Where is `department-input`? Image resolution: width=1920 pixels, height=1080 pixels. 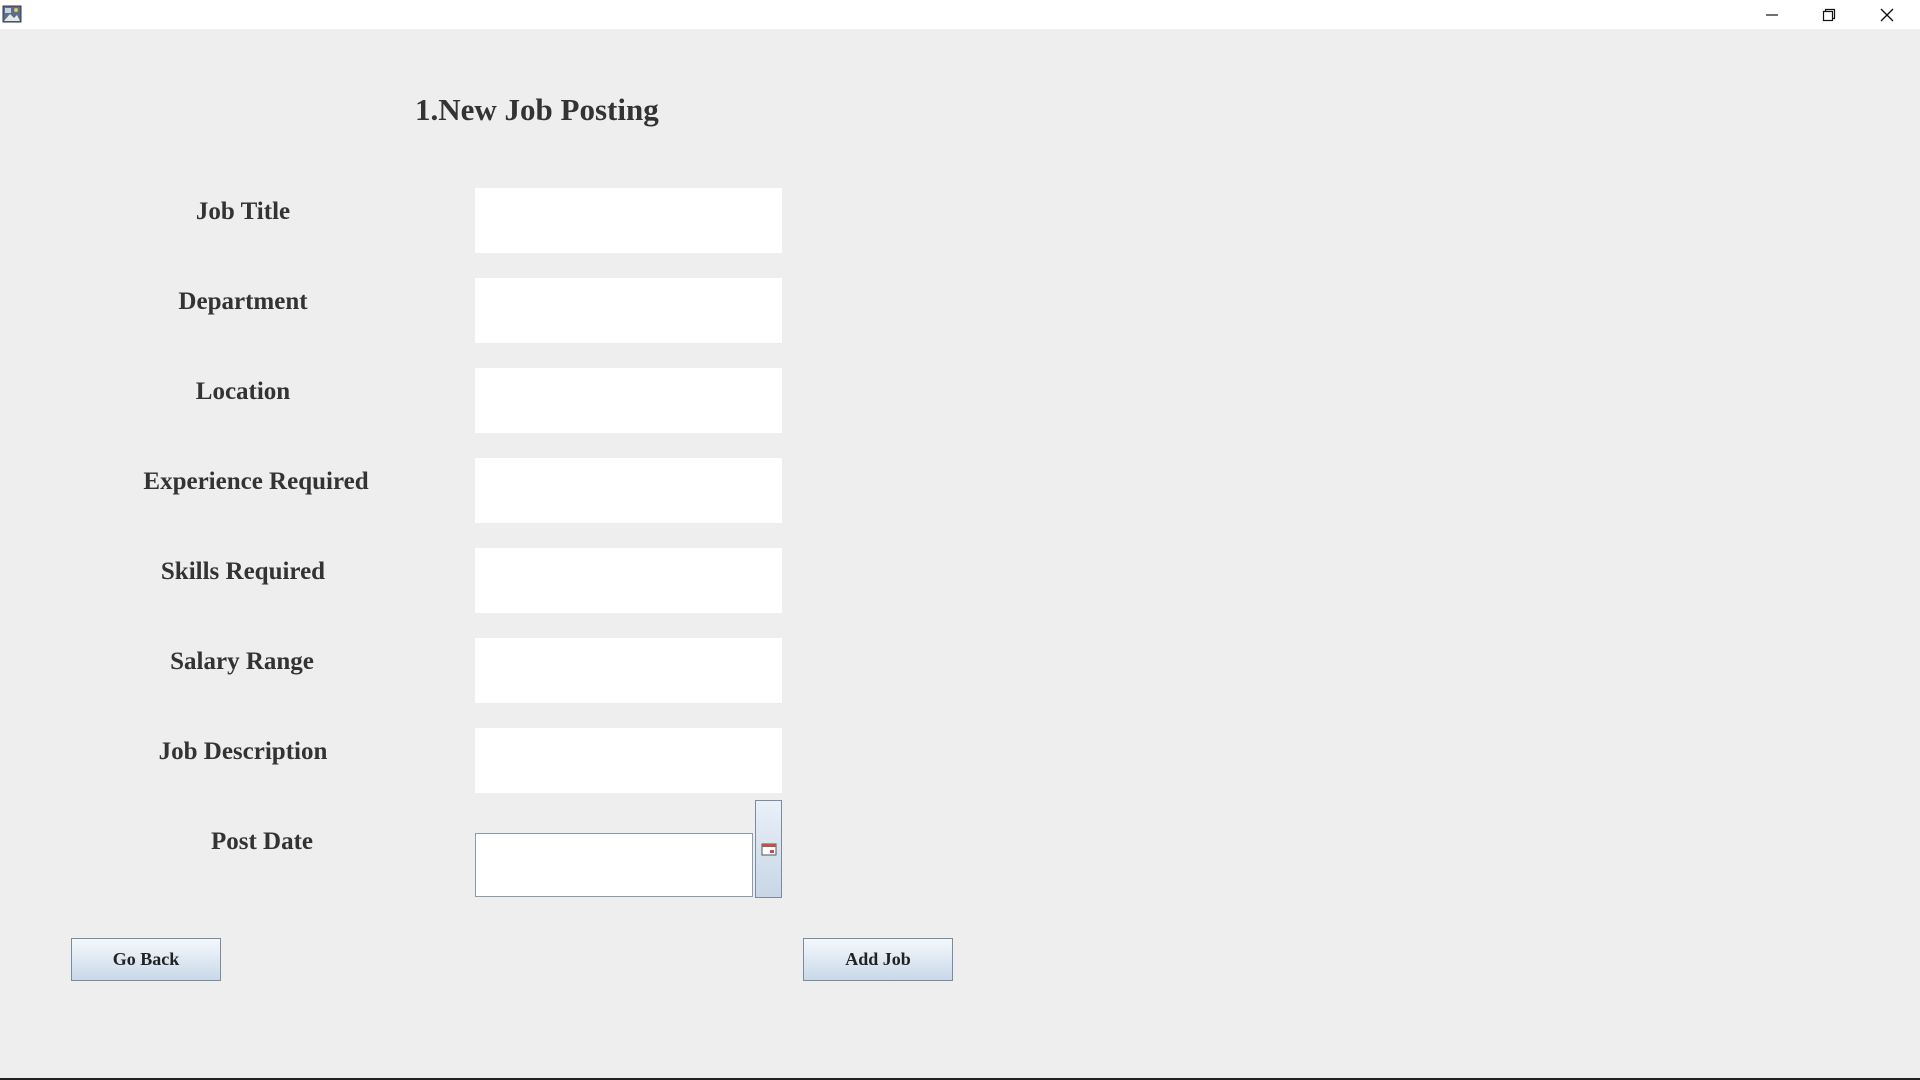
department-input is located at coordinates (628, 310).